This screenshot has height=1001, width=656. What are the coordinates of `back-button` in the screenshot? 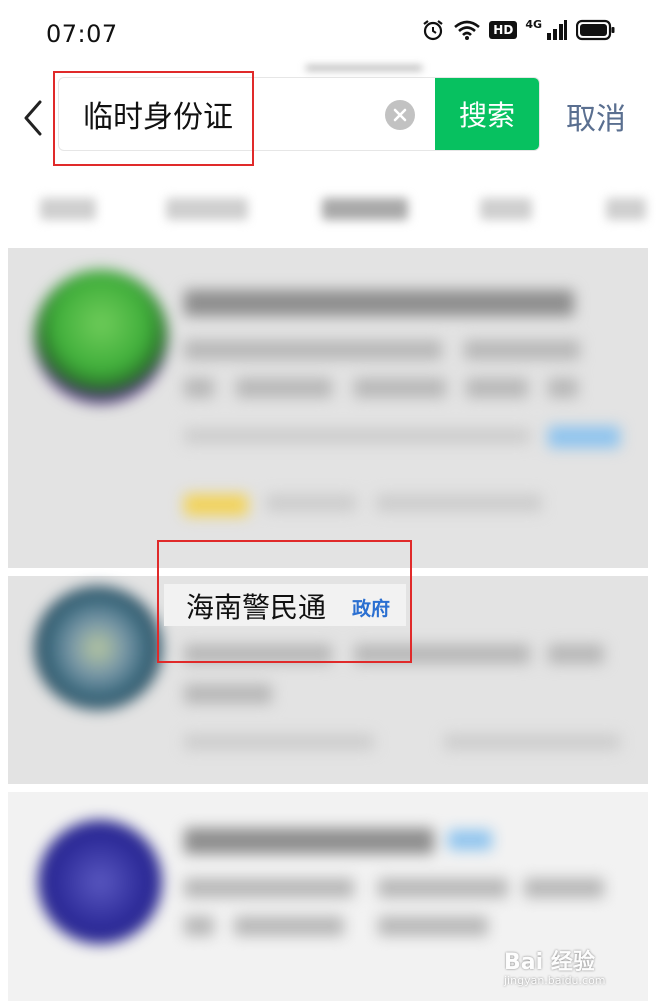 It's located at (34, 118).